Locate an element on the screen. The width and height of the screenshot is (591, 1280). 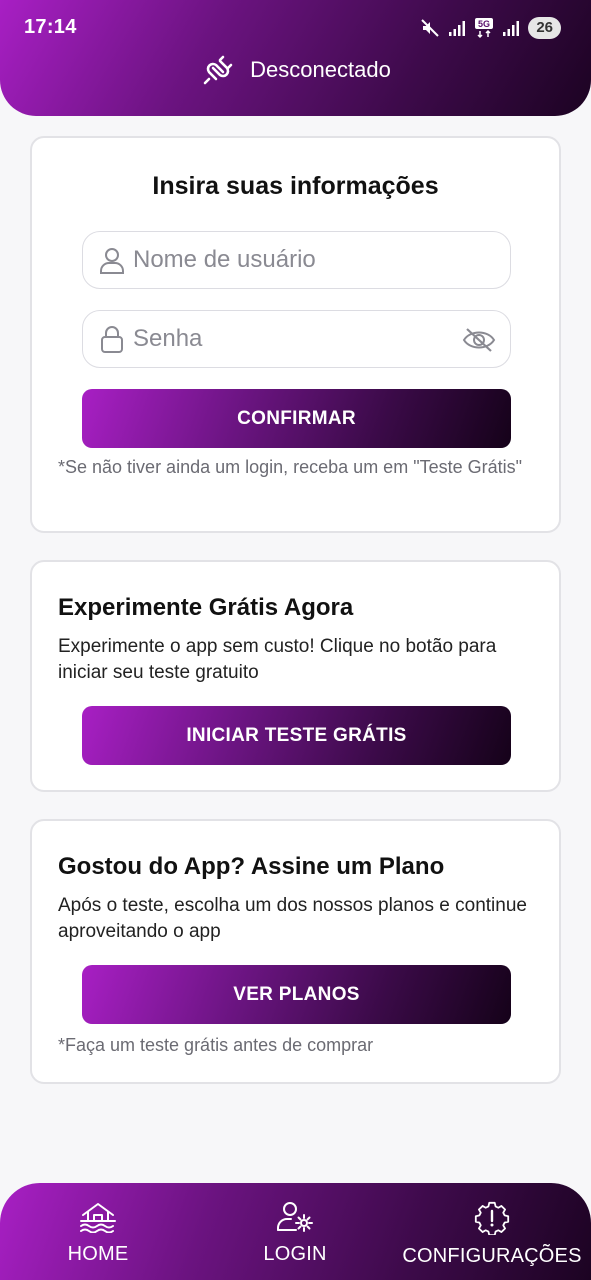
username-input is located at coordinates (293, 260).